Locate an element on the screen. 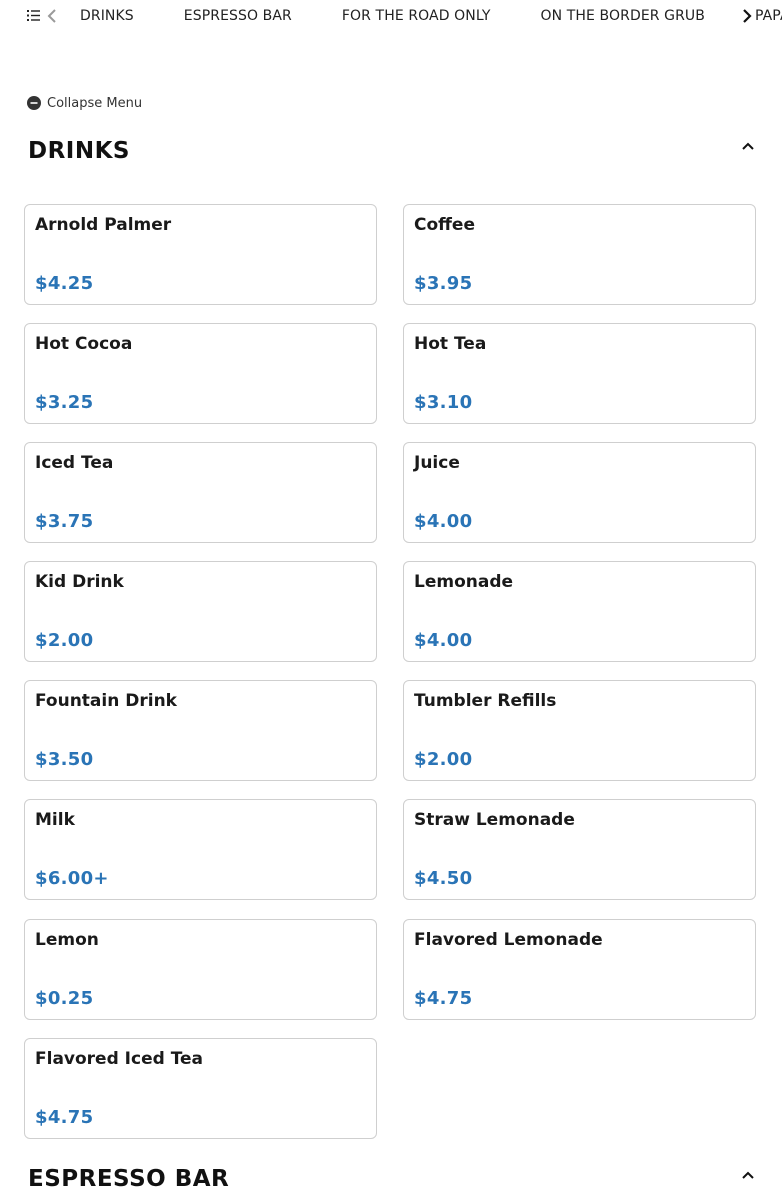 The height and width of the screenshot is (1192, 782). menu-item-price: $3.95 is located at coordinates (443, 283).